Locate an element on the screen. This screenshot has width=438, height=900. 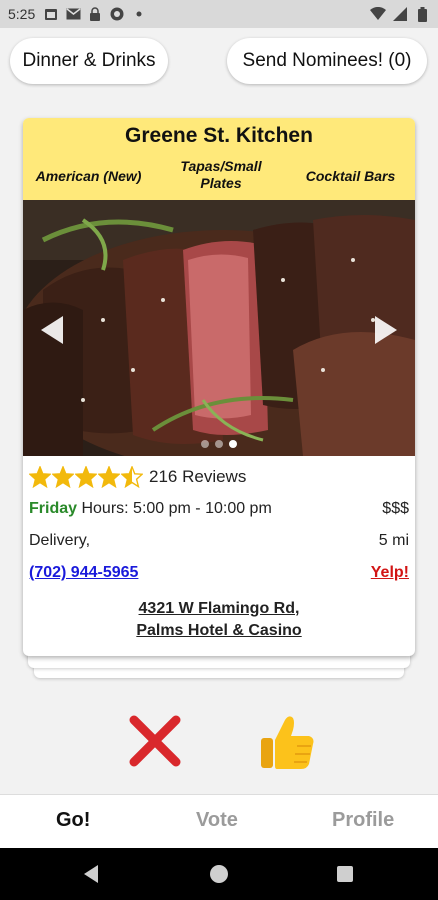
dot-icon is located at coordinates (139, 14).